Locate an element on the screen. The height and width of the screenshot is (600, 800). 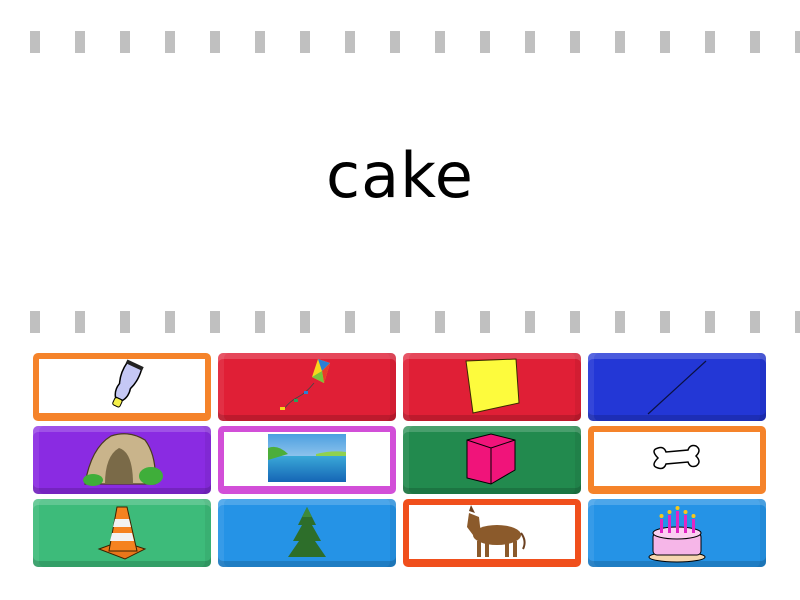
tile-cube is located at coordinates (492, 460).